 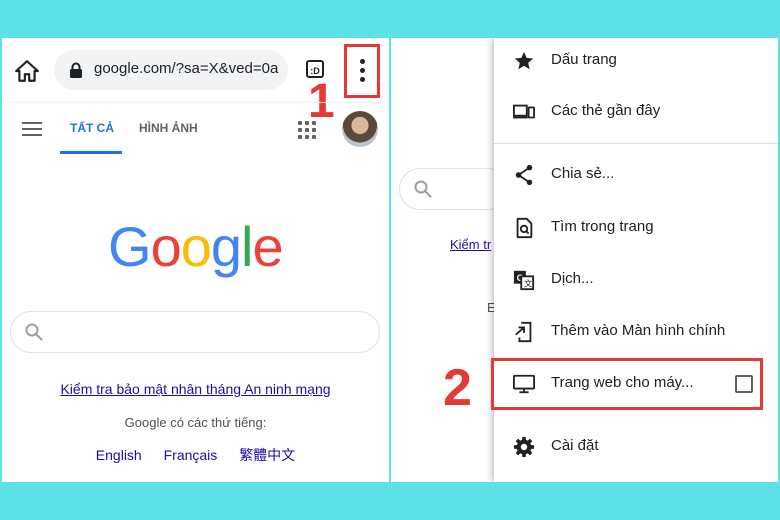 I want to click on menu-item-label: Thêm vào Màn hình chính, so click(x=638, y=330).